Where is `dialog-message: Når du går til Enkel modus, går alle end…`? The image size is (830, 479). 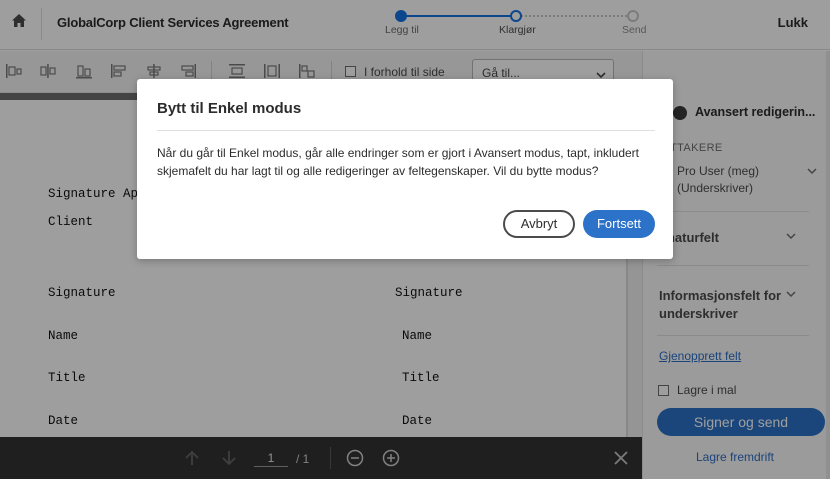 dialog-message: Når du går til Enkel modus, går alle end… is located at coordinates (398, 162).